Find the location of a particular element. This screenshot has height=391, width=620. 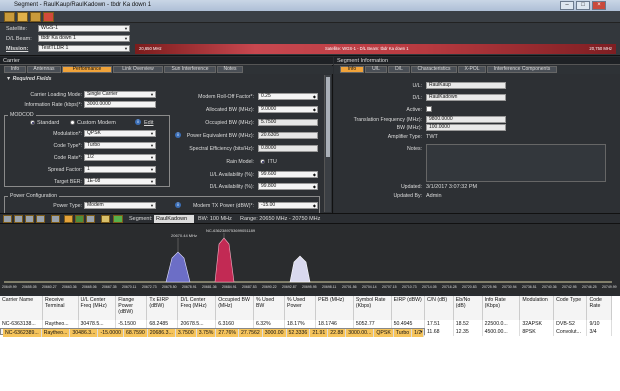

minimize-button: – is located at coordinates (567, 5).